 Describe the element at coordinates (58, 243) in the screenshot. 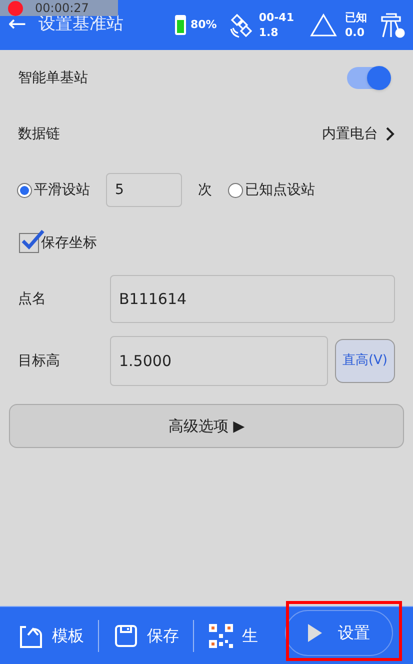

I see `checkbox: 保存坐标` at that location.